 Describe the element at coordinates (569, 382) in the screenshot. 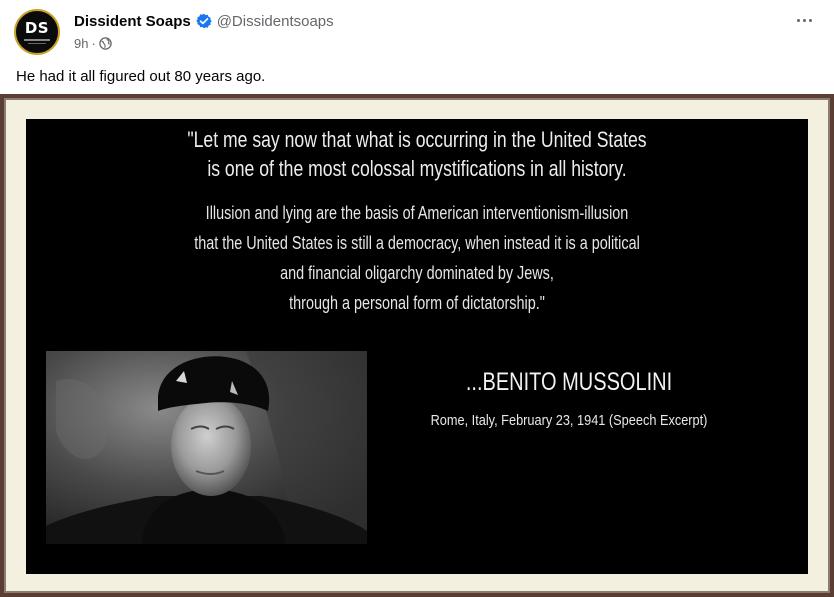

I see `attribution-name: ...BENITO MUSSOLINI` at that location.